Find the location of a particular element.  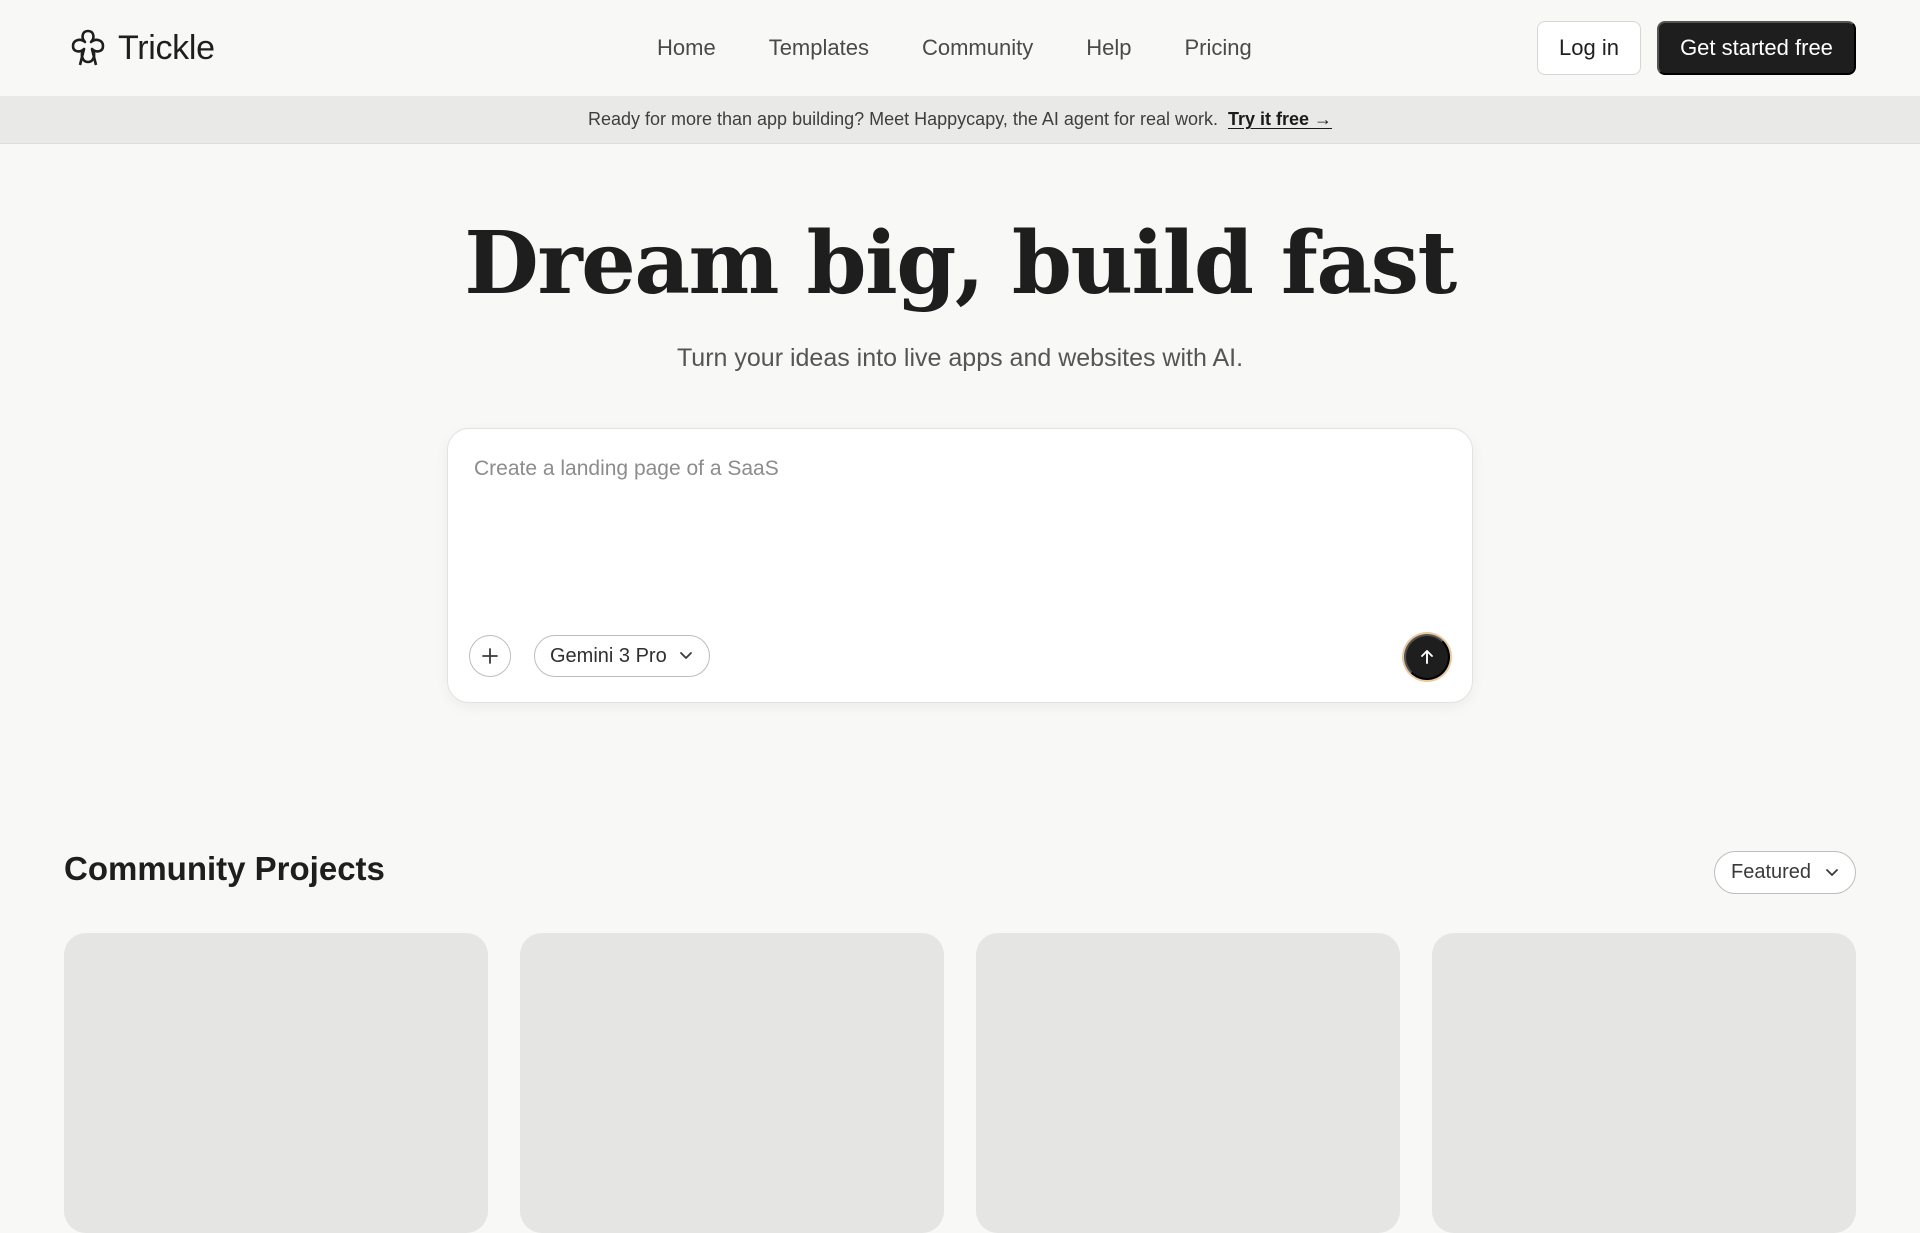

logo: Trickle is located at coordinates (141, 48).